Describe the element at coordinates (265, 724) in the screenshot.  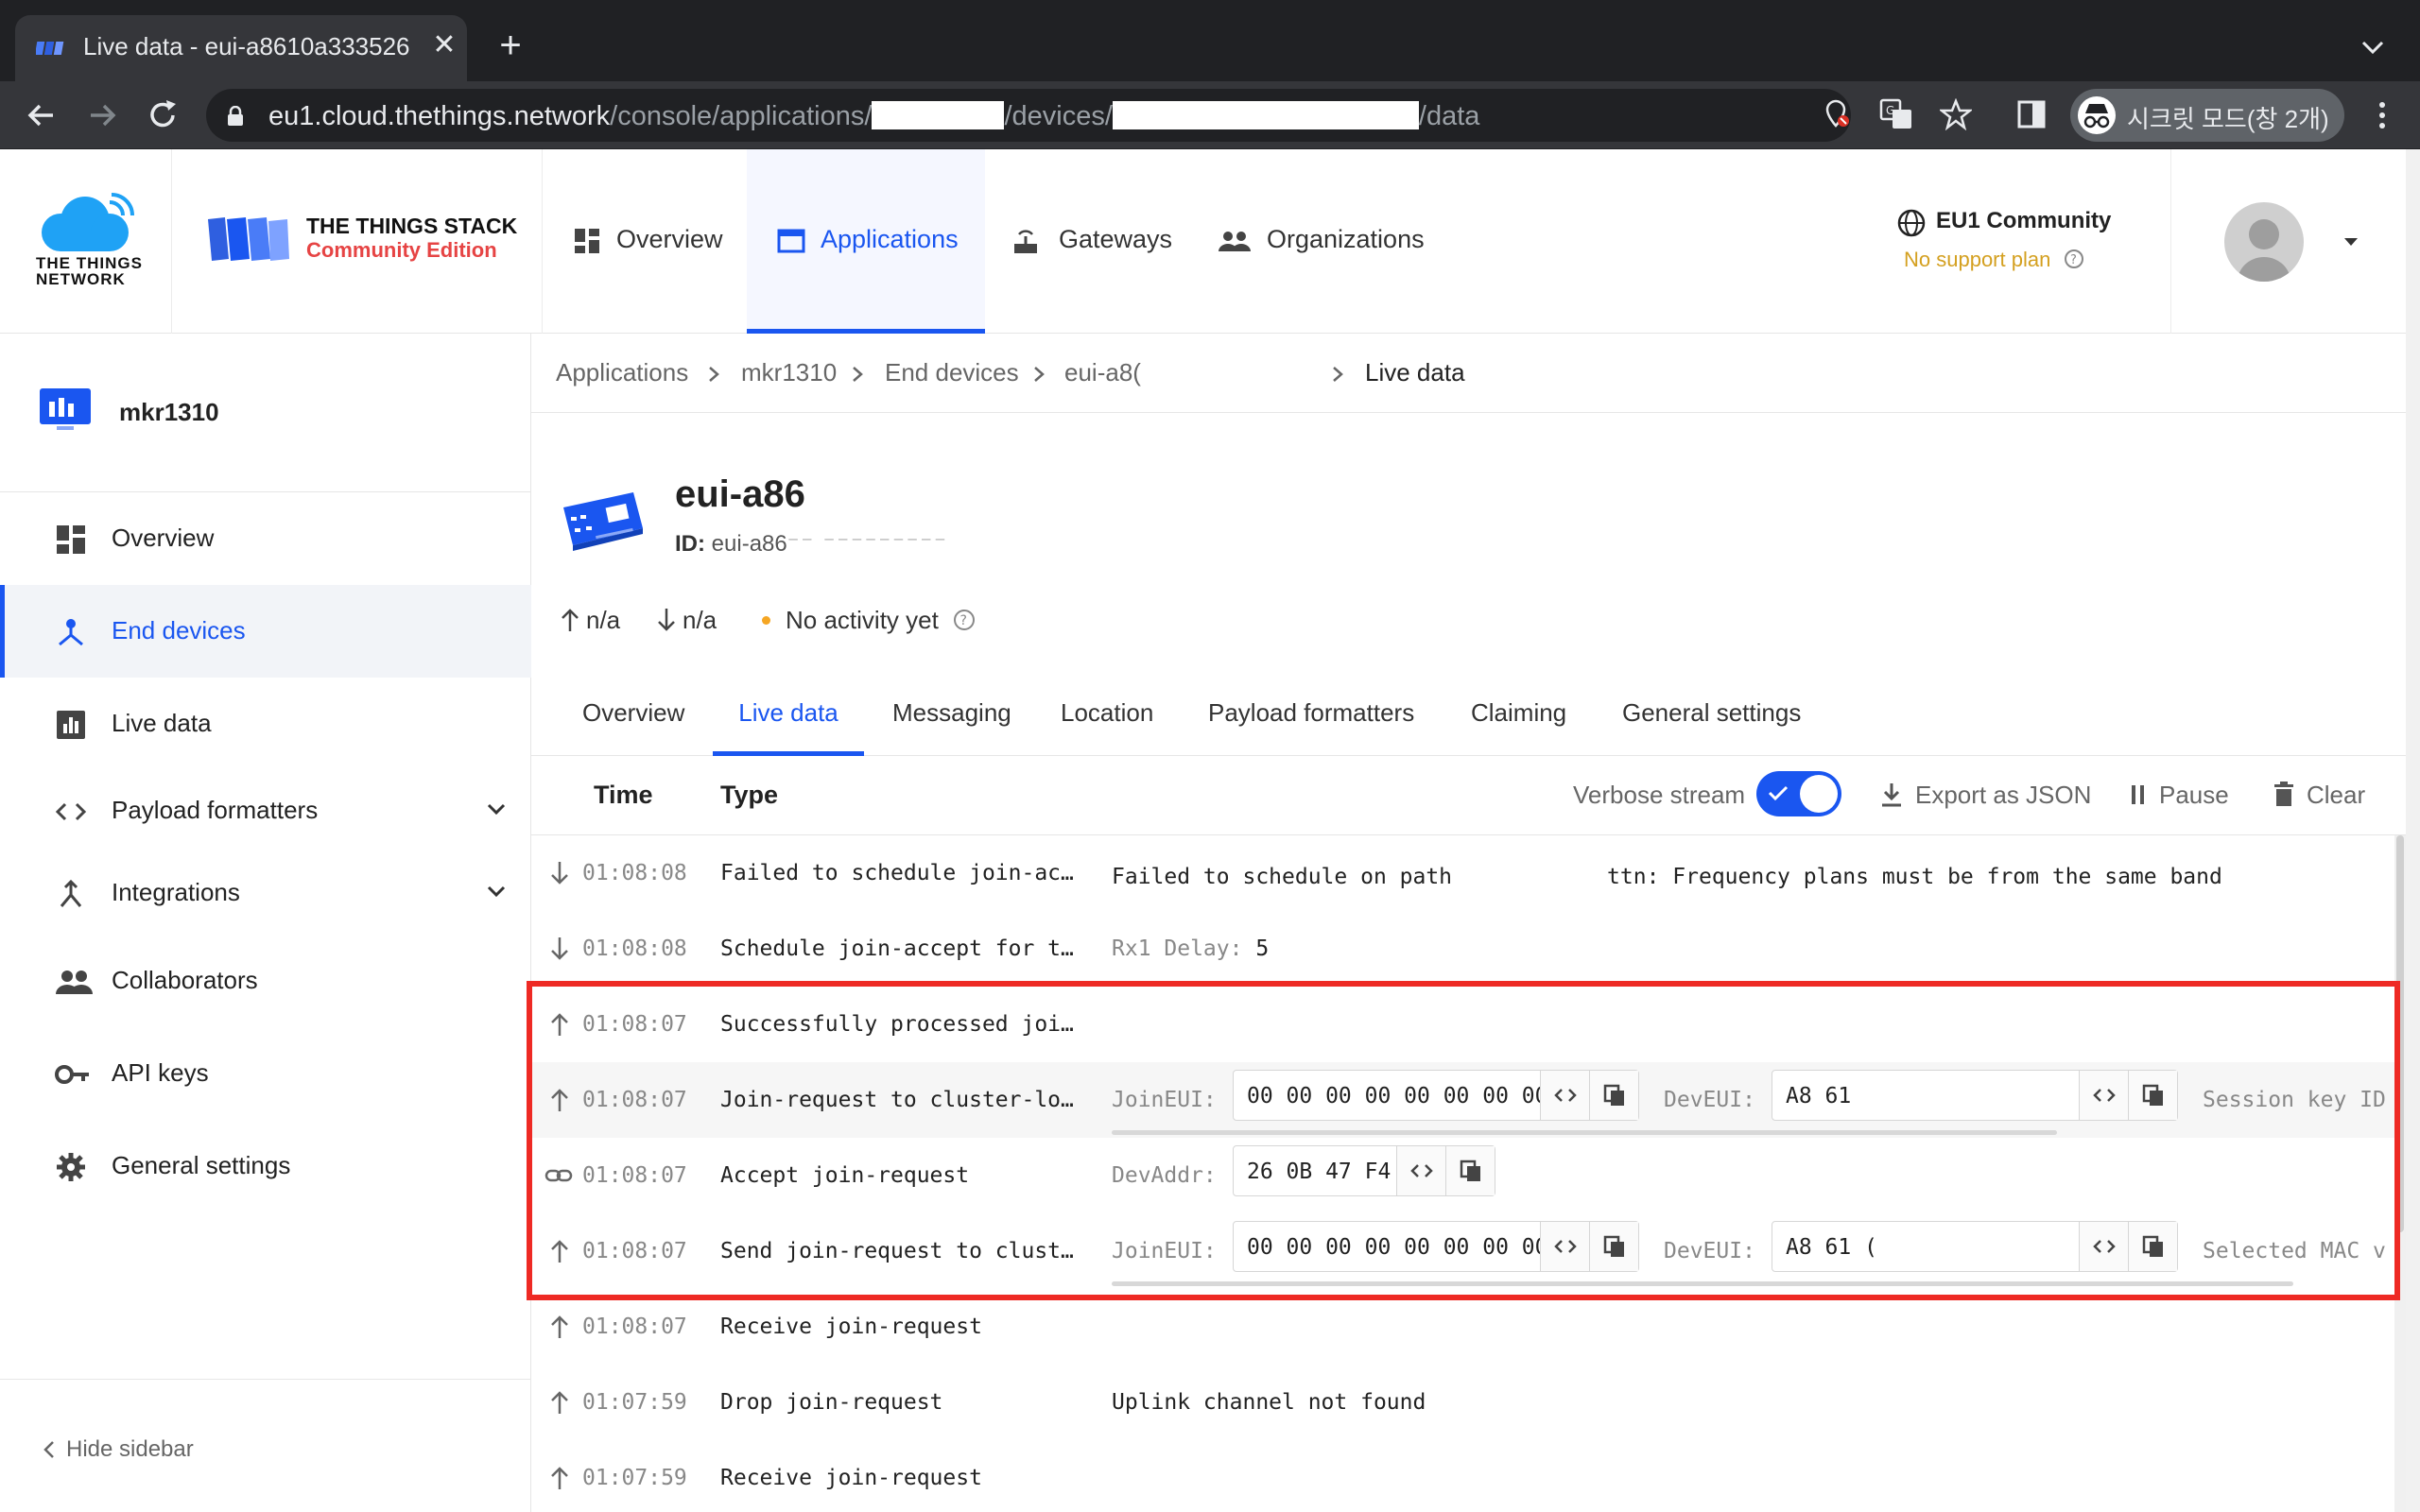
I see `sidebar-item-live-data: Live data` at that location.